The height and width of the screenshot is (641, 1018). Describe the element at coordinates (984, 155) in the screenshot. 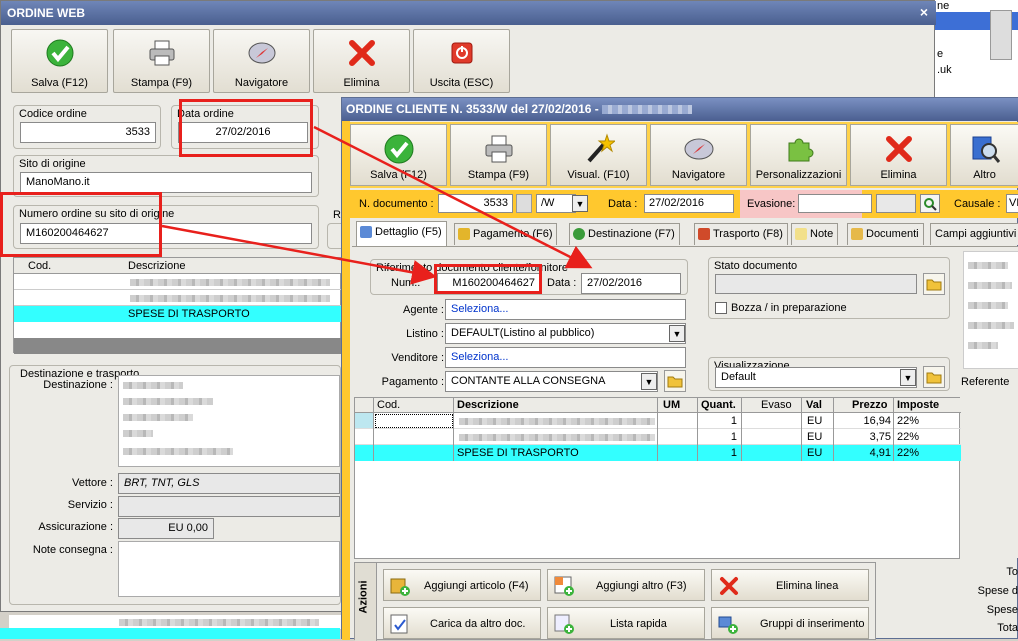

I see `more-button: Altro` at that location.